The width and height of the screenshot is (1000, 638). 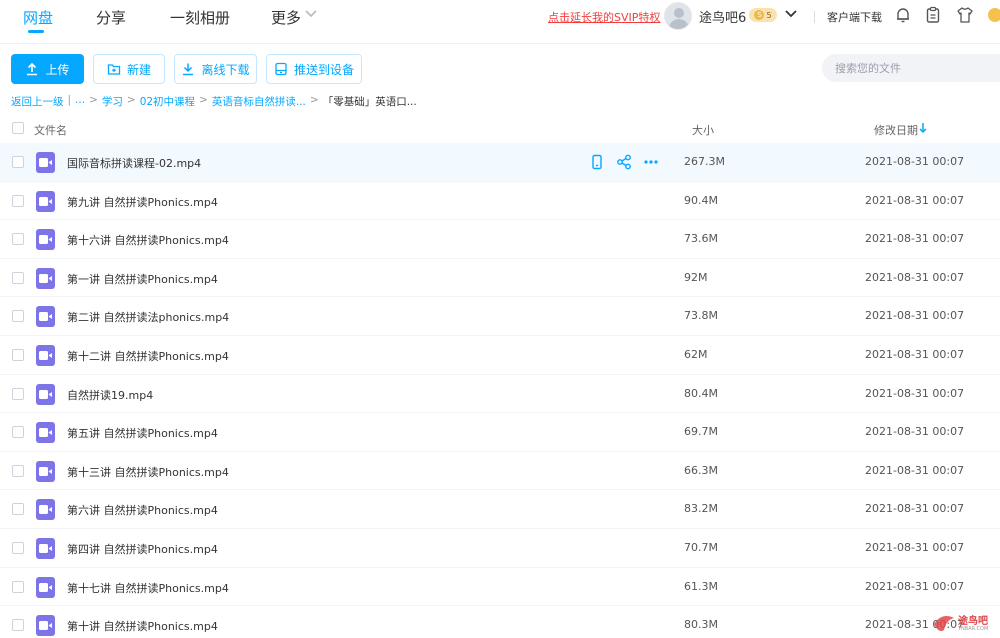 What do you see at coordinates (604, 17) in the screenshot?
I see `svip-promo-link: 点击延长我的SVIP特权` at bounding box center [604, 17].